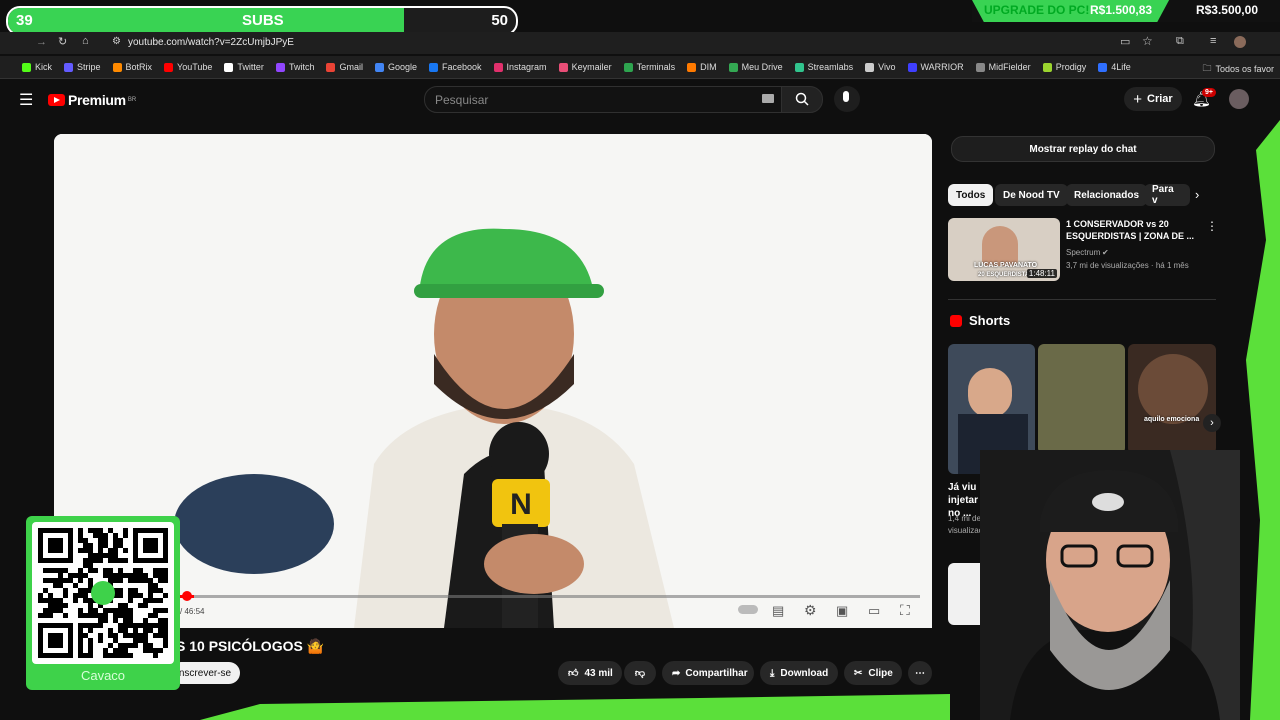  I want to click on rec-thumbnail: LUCAS PAVANATO 20 ESQUERDISTAS 1:48:11, so click(1004, 249).